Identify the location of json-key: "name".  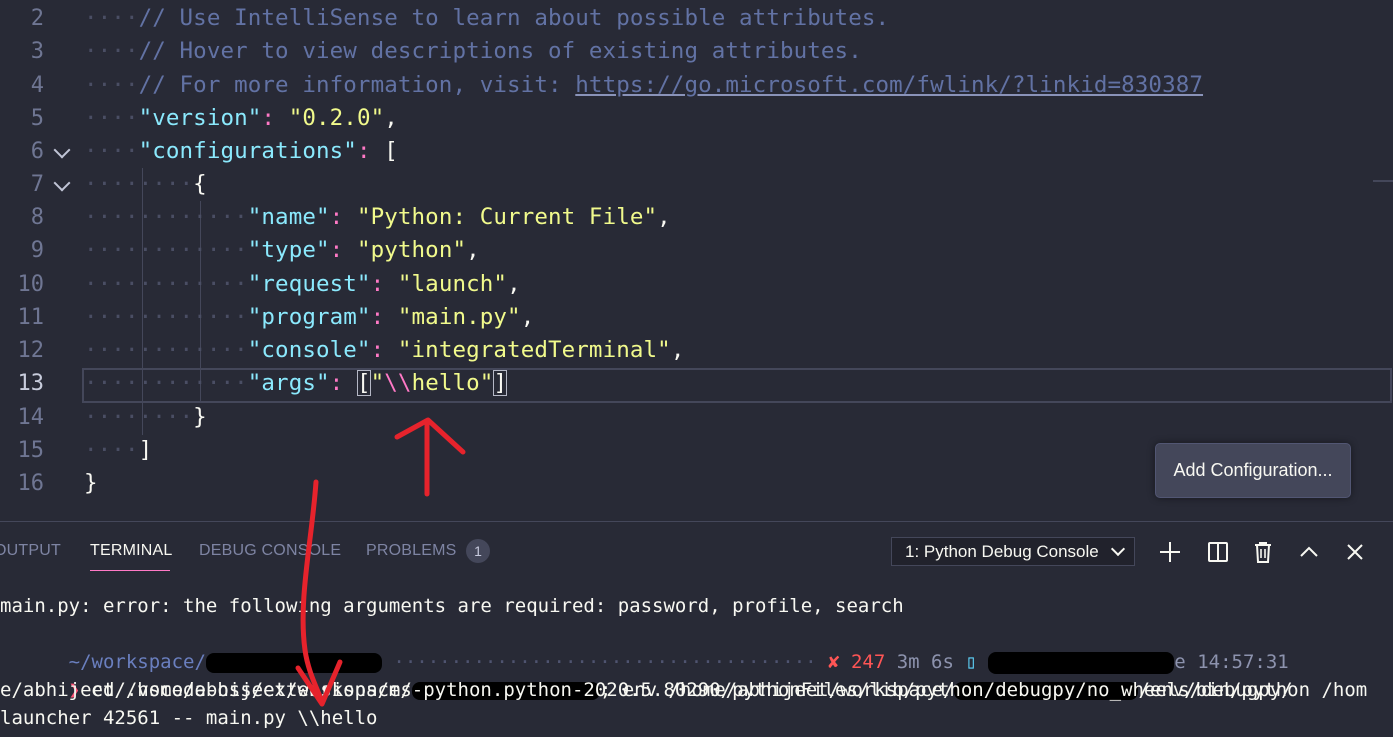
(288, 217).